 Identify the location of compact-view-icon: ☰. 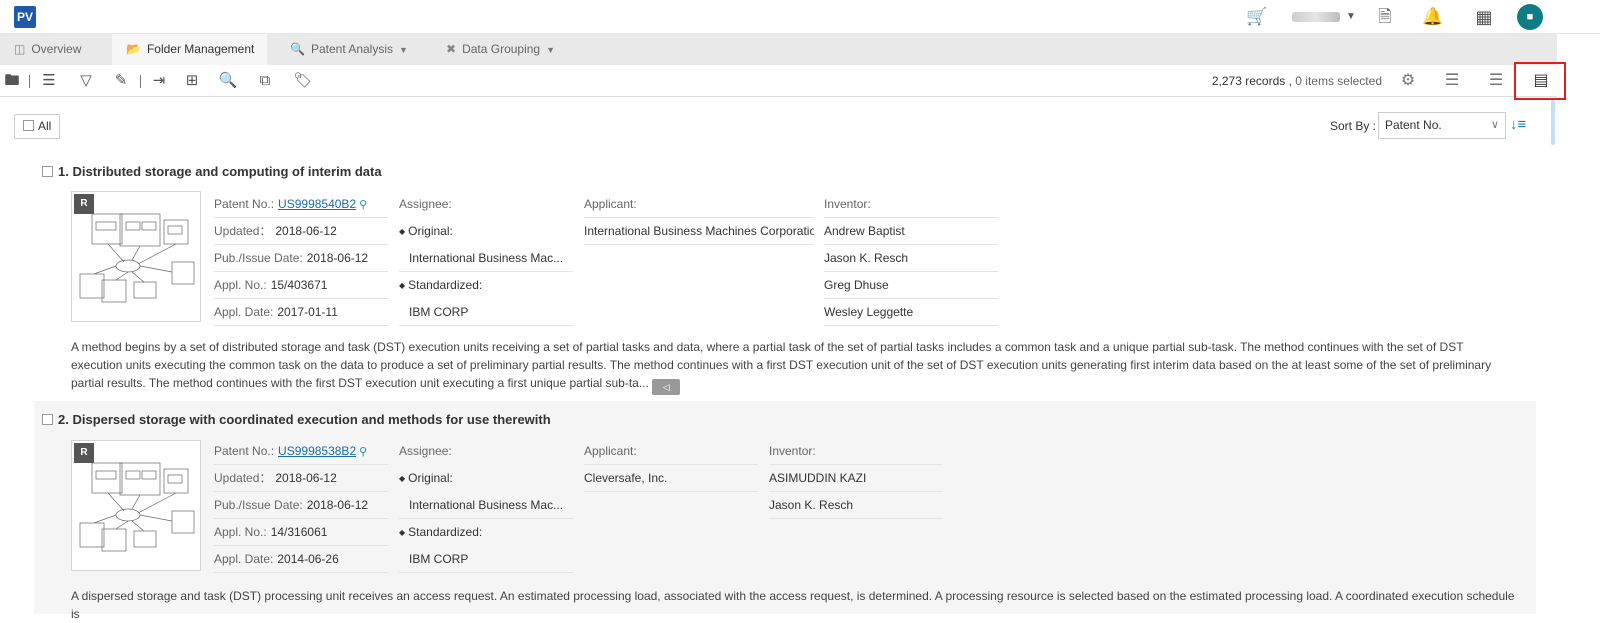
(1496, 81).